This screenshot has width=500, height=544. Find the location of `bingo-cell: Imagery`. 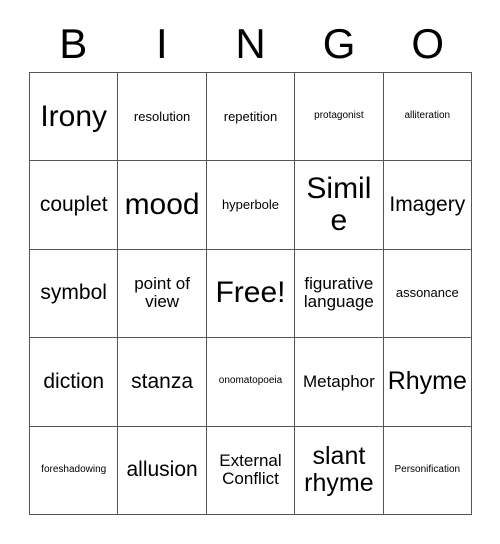

bingo-cell: Imagery is located at coordinates (427, 205).